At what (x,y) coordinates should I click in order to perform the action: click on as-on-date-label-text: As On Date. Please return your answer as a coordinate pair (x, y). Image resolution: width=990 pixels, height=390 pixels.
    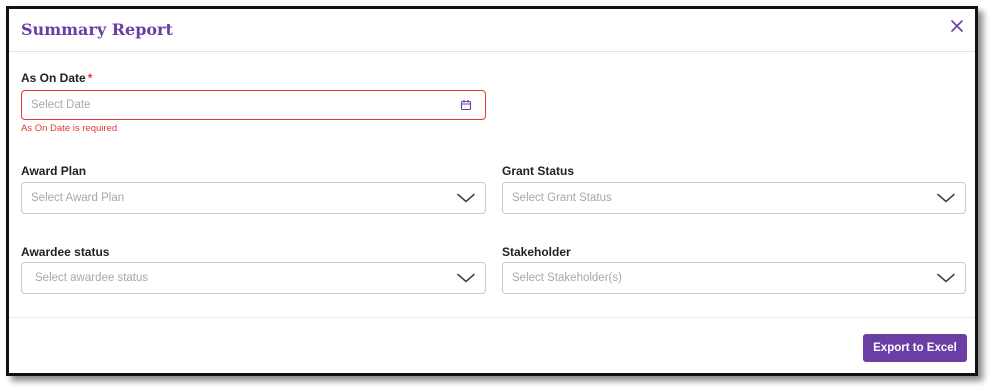
    Looking at the image, I should click on (53, 78).